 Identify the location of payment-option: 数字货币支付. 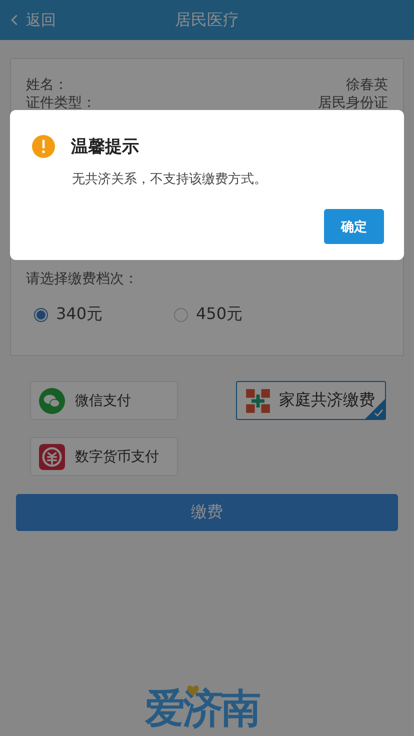
(104, 456).